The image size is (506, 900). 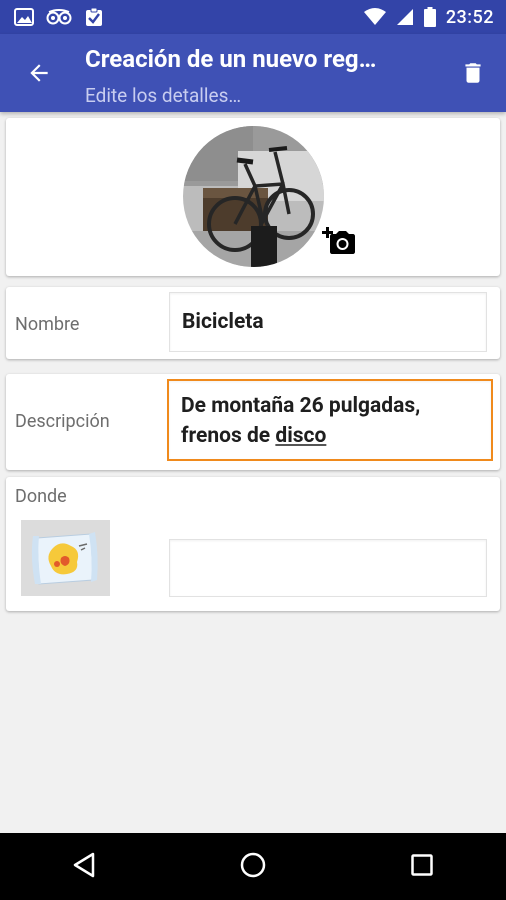 I want to click on where-label: Donde, so click(x=41, y=496).